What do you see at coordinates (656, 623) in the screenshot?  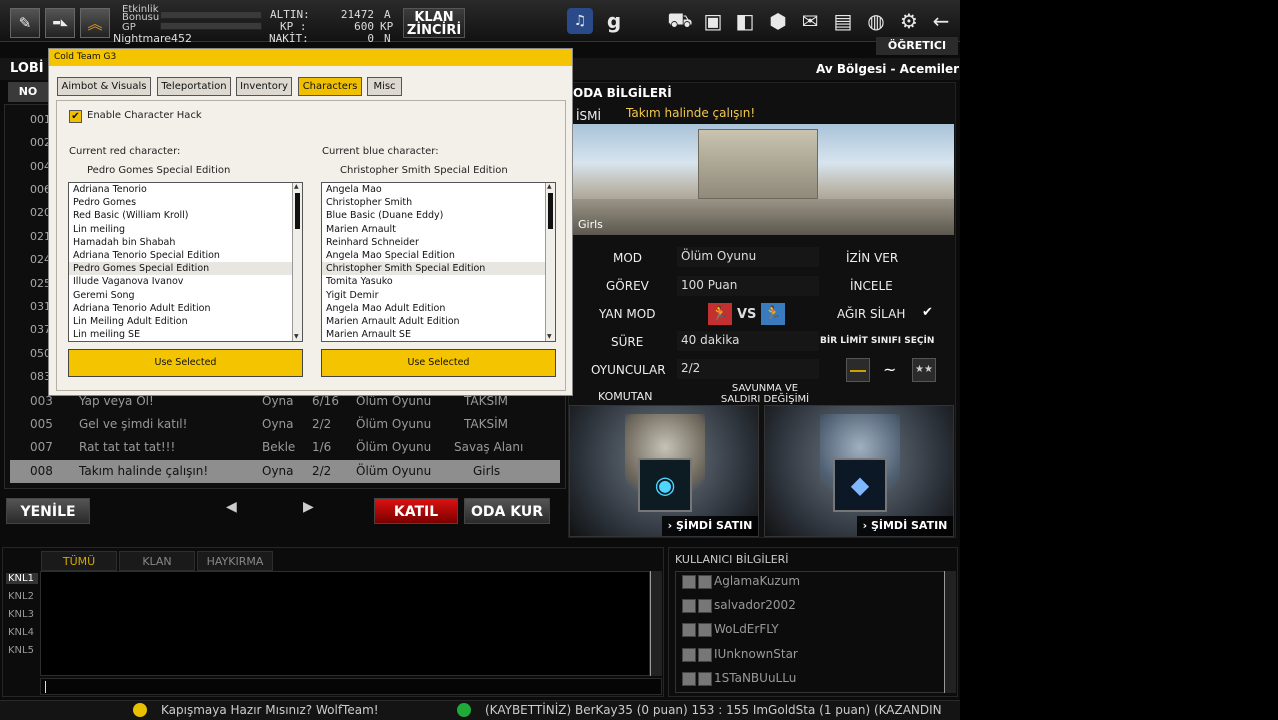 I see `chat-scrollbar` at bounding box center [656, 623].